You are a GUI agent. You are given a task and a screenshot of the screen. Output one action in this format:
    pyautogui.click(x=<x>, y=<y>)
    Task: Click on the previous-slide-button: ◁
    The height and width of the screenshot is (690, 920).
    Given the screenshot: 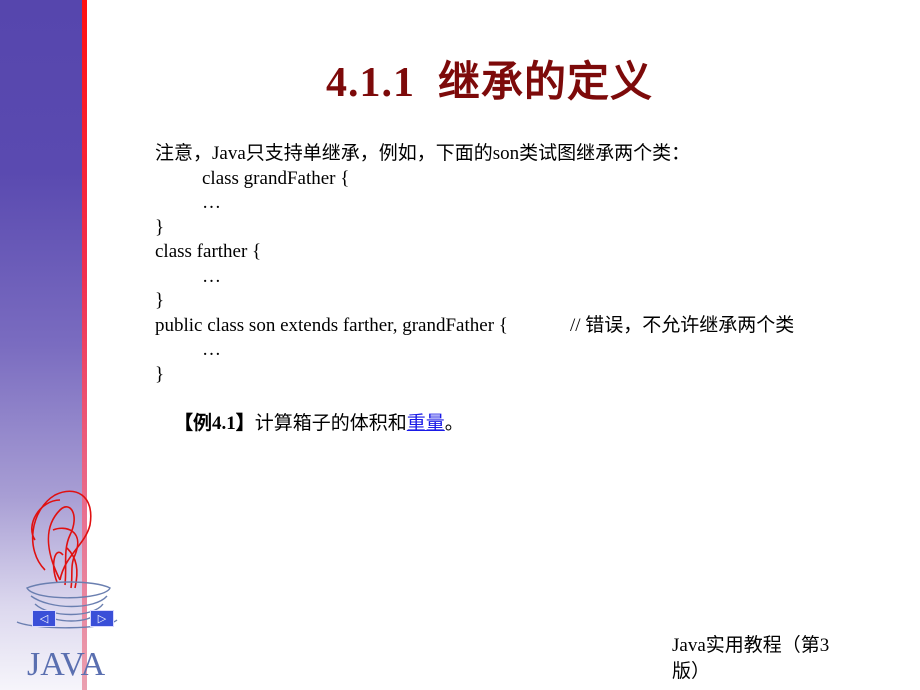 What is the action you would take?
    pyautogui.click(x=44, y=618)
    